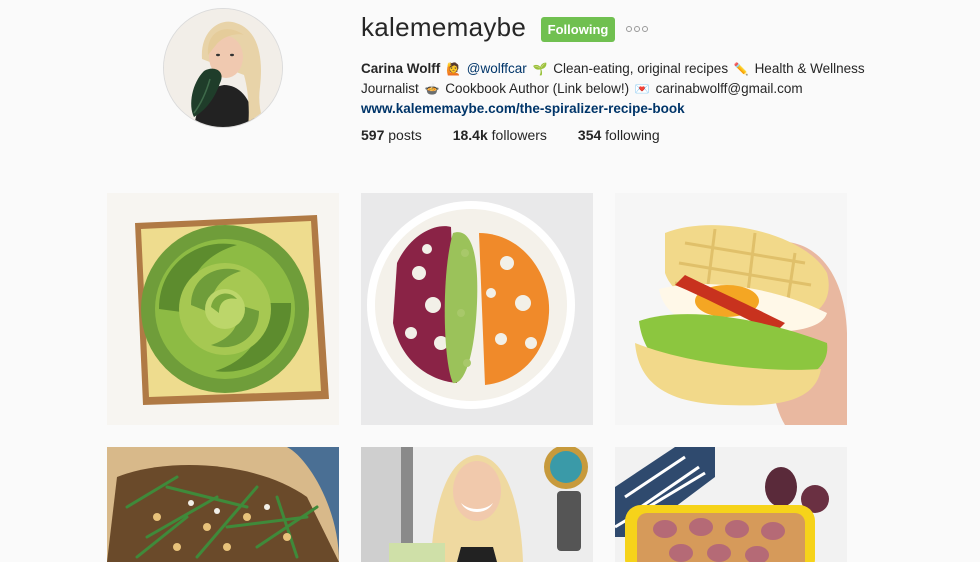 Image resolution: width=980 pixels, height=562 pixels. What do you see at coordinates (432, 89) in the screenshot?
I see `food-bowl-icon: 🍲` at bounding box center [432, 89].